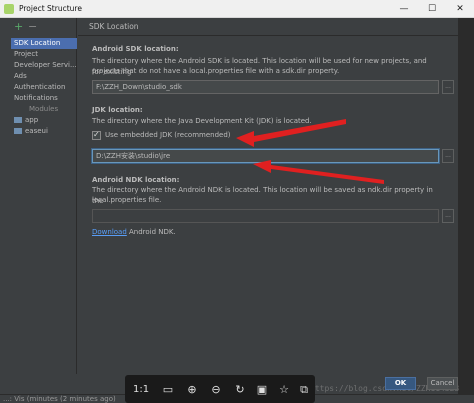 The image size is (474, 403). I want to click on android-studio-icon, so click(9, 9).